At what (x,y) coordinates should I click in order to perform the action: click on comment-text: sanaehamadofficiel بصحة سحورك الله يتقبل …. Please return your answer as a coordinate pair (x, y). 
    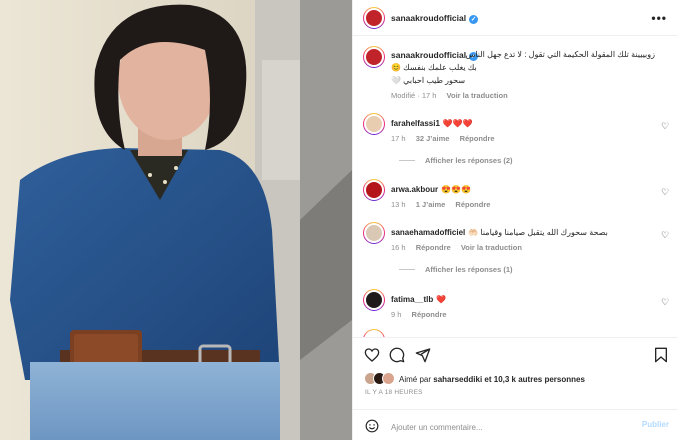
    Looking at the image, I should click on (523, 232).